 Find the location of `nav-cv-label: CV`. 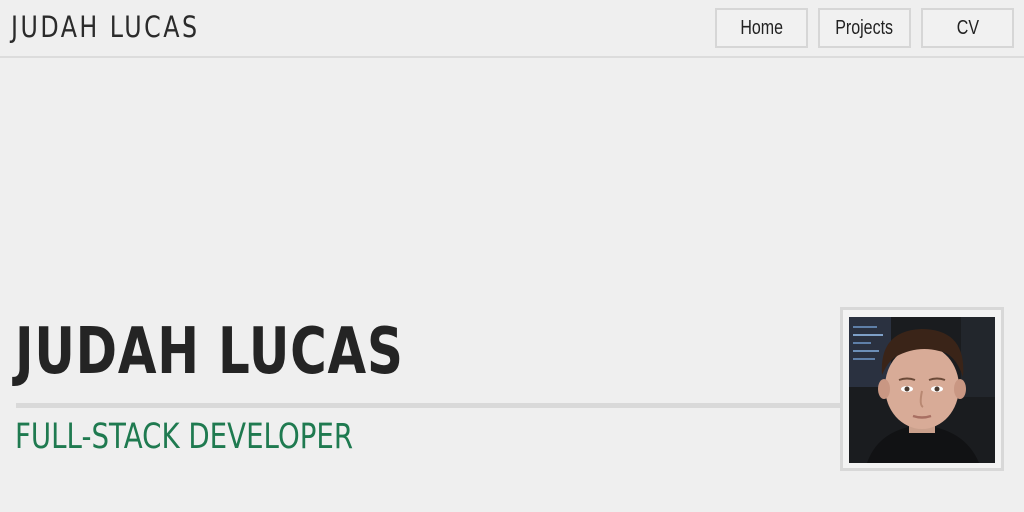

nav-cv-label: CV is located at coordinates (967, 27).